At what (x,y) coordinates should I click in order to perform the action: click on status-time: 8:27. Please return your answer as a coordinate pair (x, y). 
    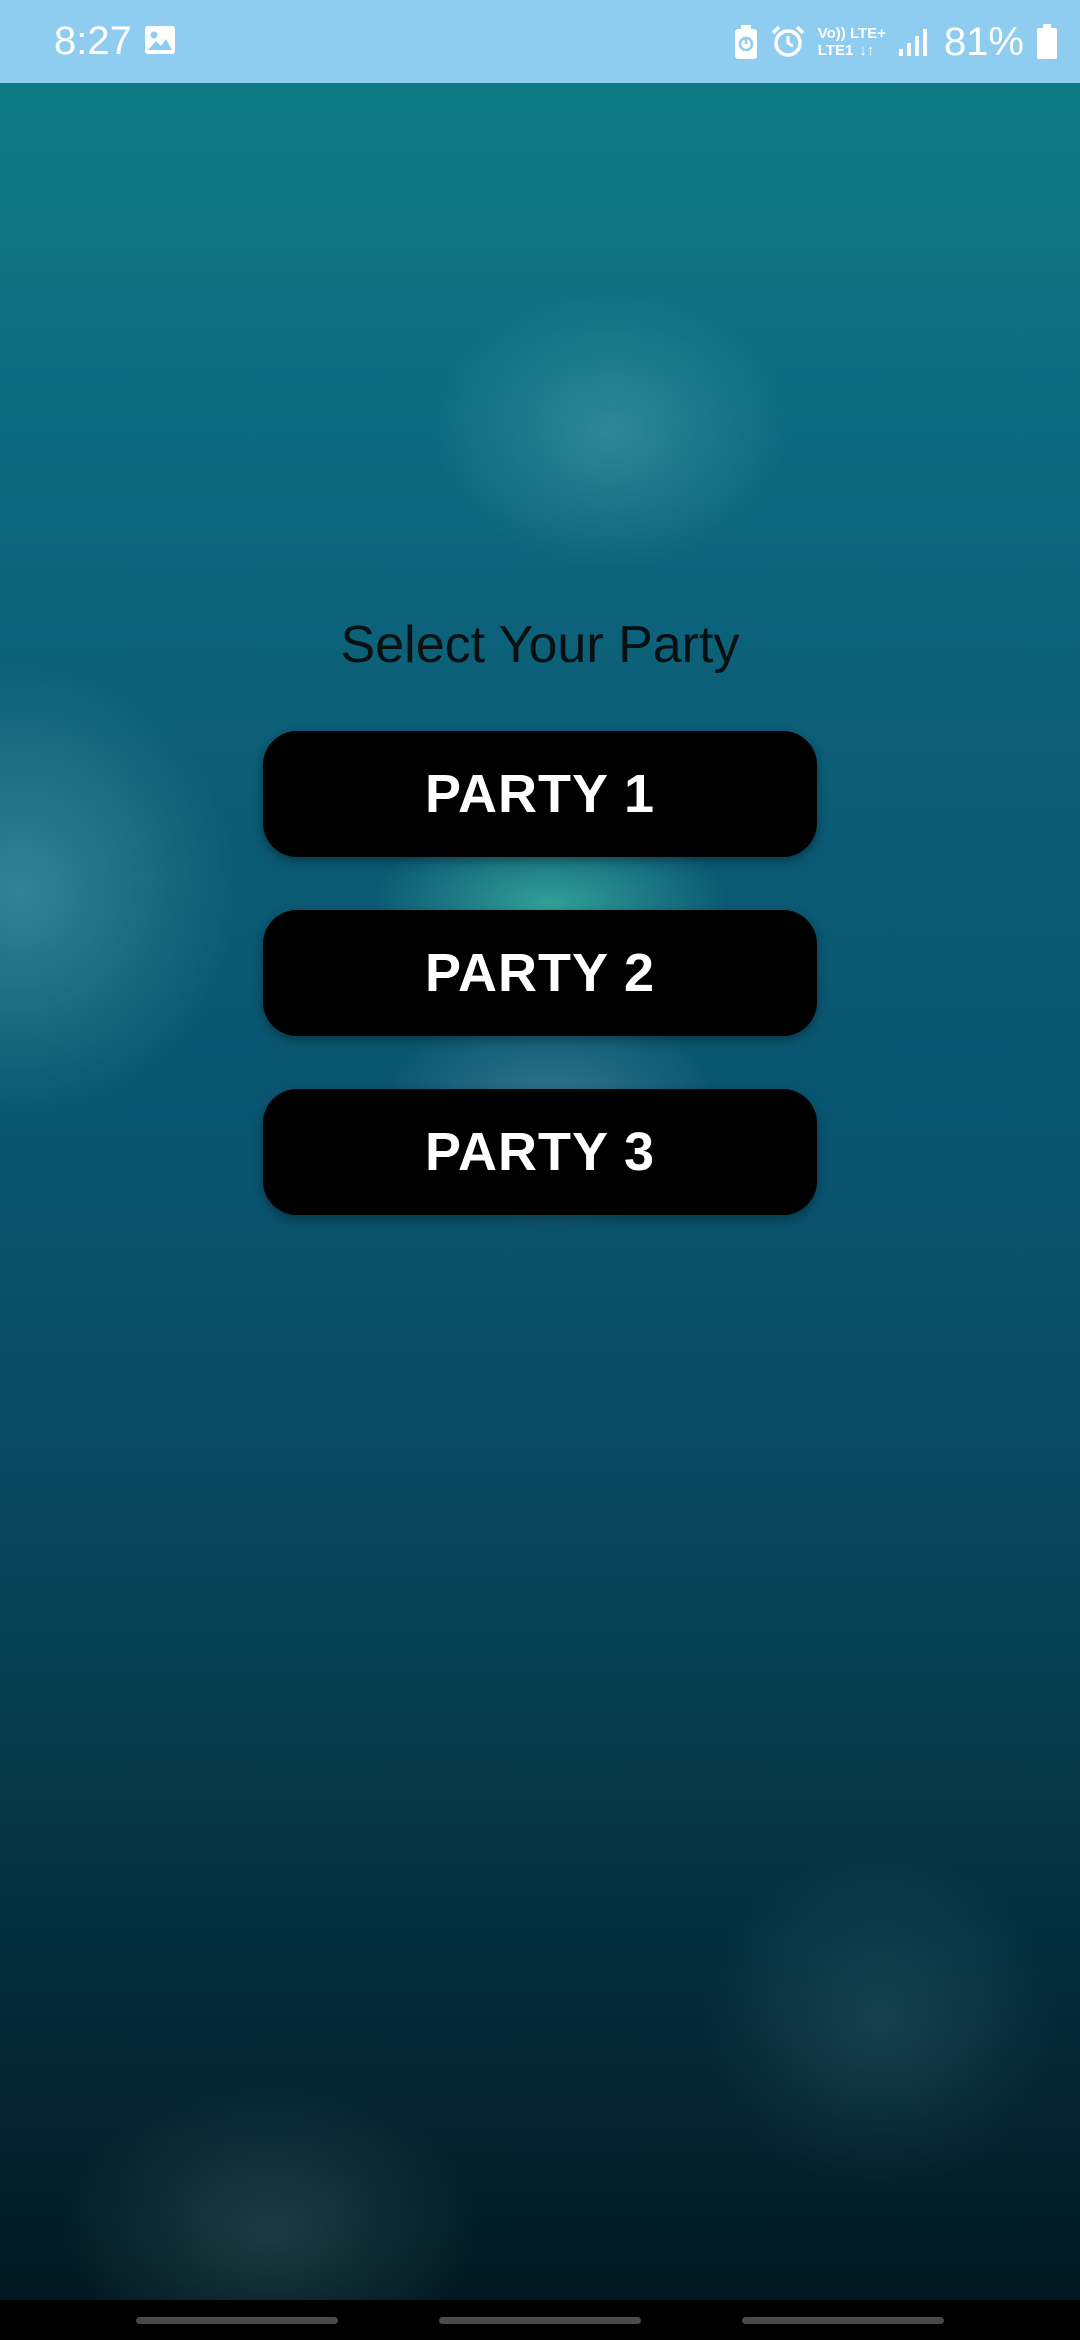
    Looking at the image, I should click on (93, 41).